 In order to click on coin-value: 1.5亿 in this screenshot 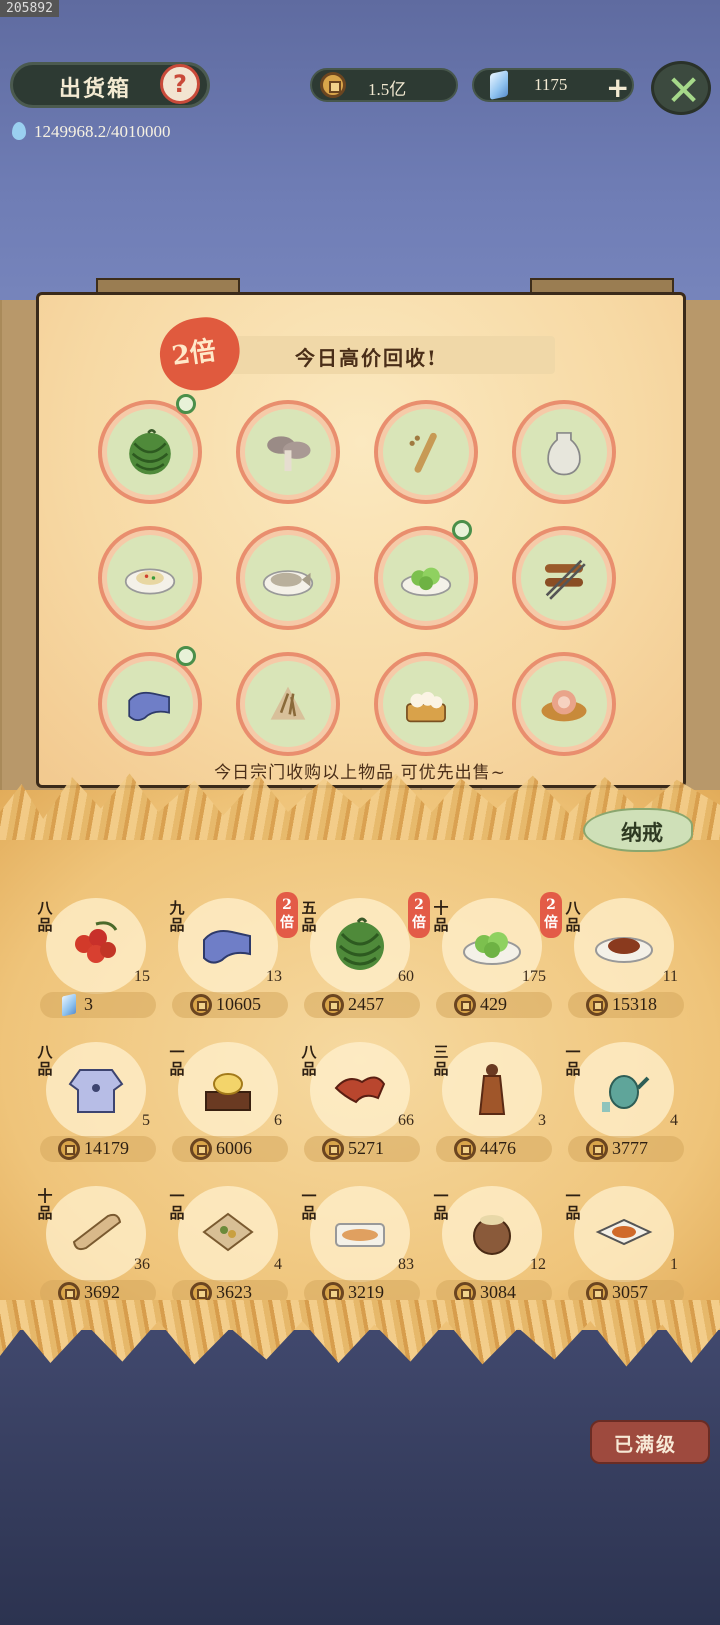, I will do `click(387, 89)`.